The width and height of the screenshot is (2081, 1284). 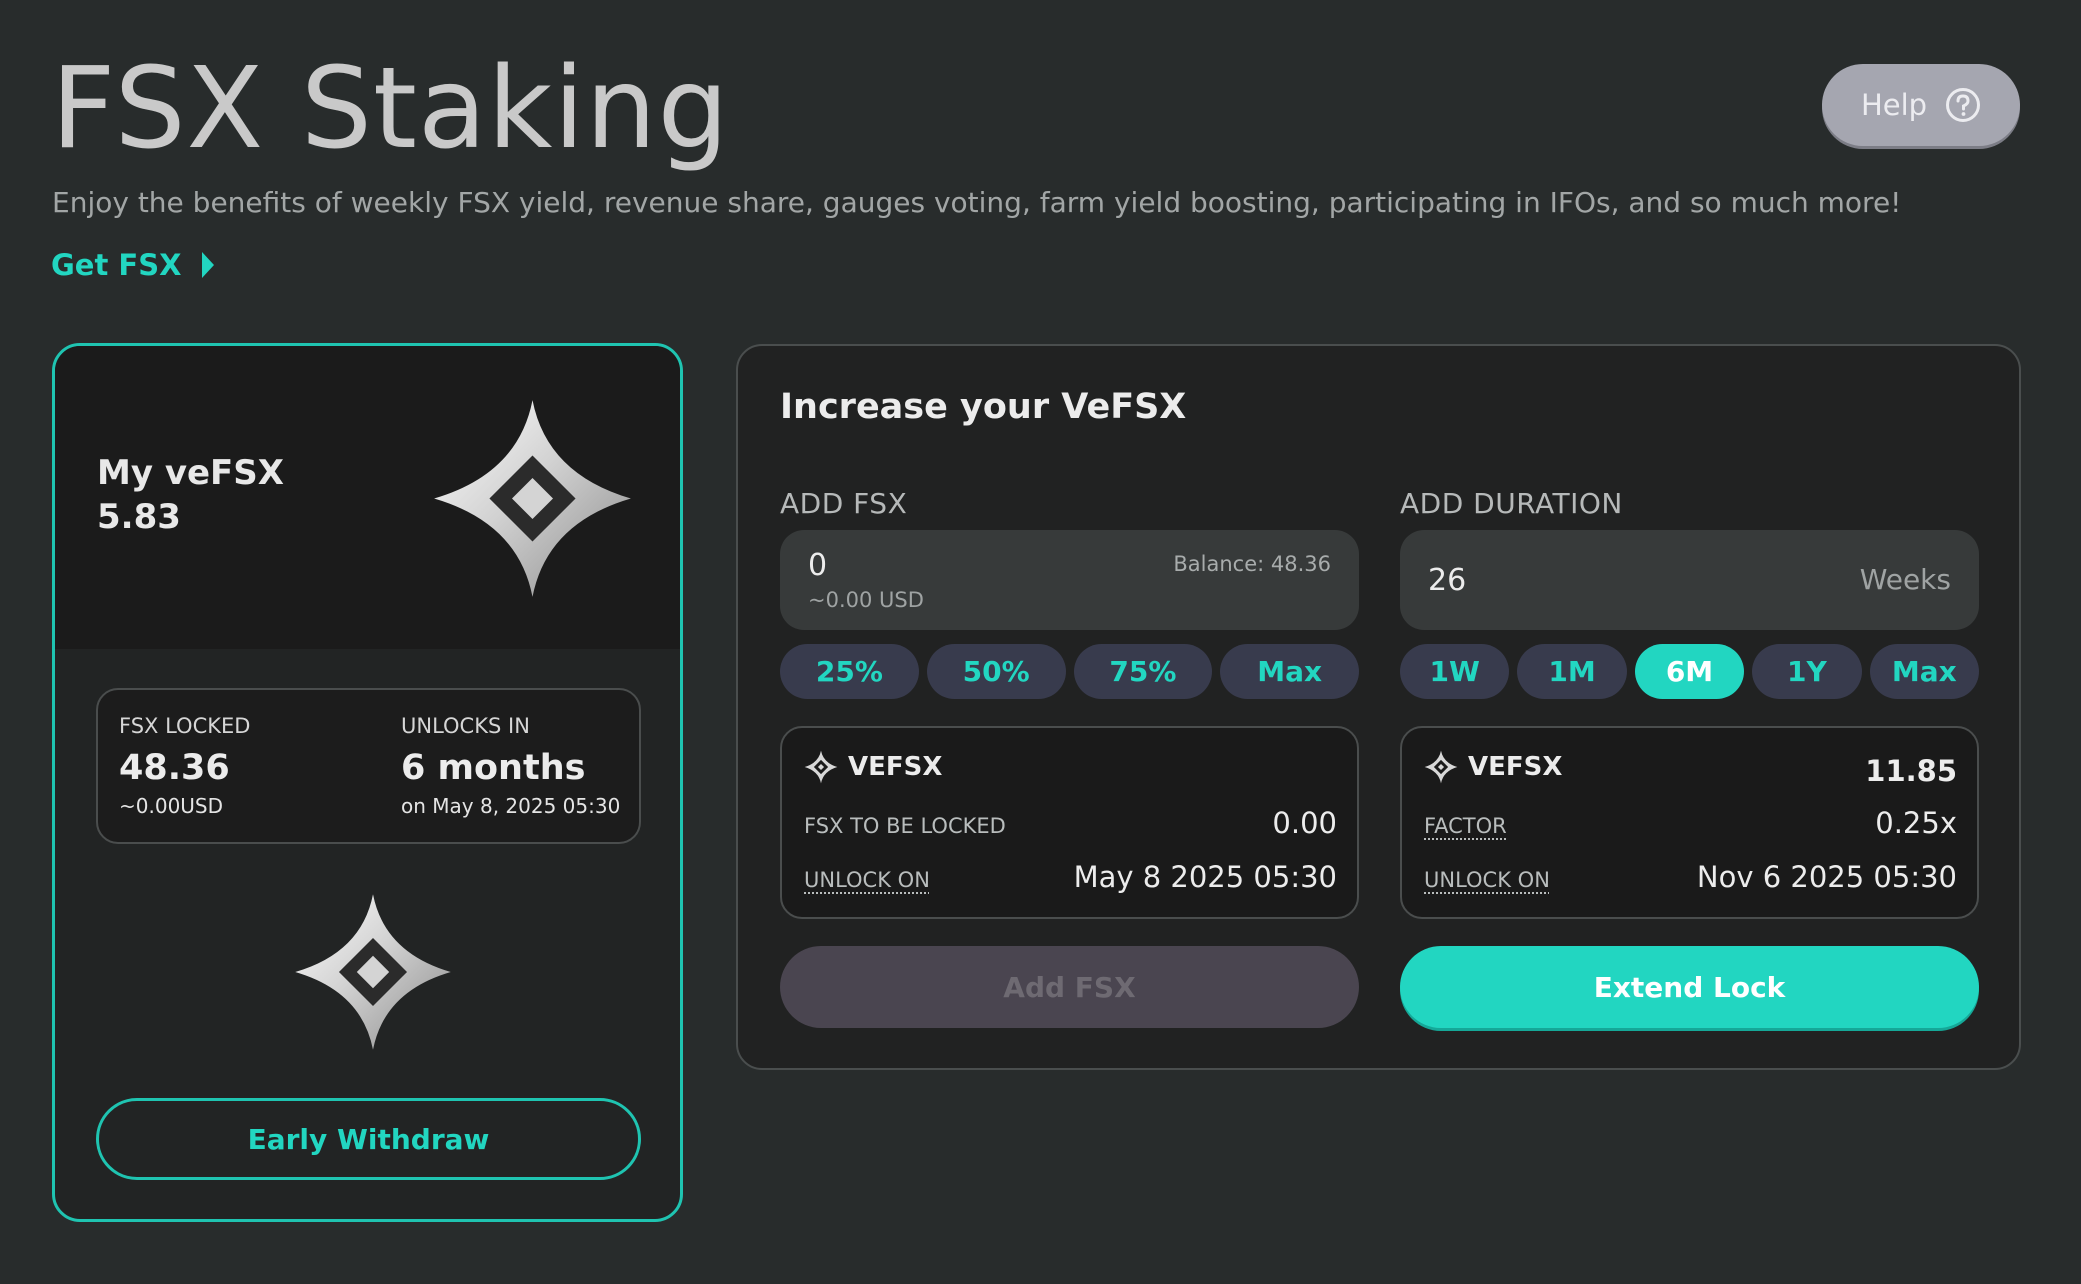 I want to click on add-duration-heading: ADD DURATION, so click(x=1511, y=503).